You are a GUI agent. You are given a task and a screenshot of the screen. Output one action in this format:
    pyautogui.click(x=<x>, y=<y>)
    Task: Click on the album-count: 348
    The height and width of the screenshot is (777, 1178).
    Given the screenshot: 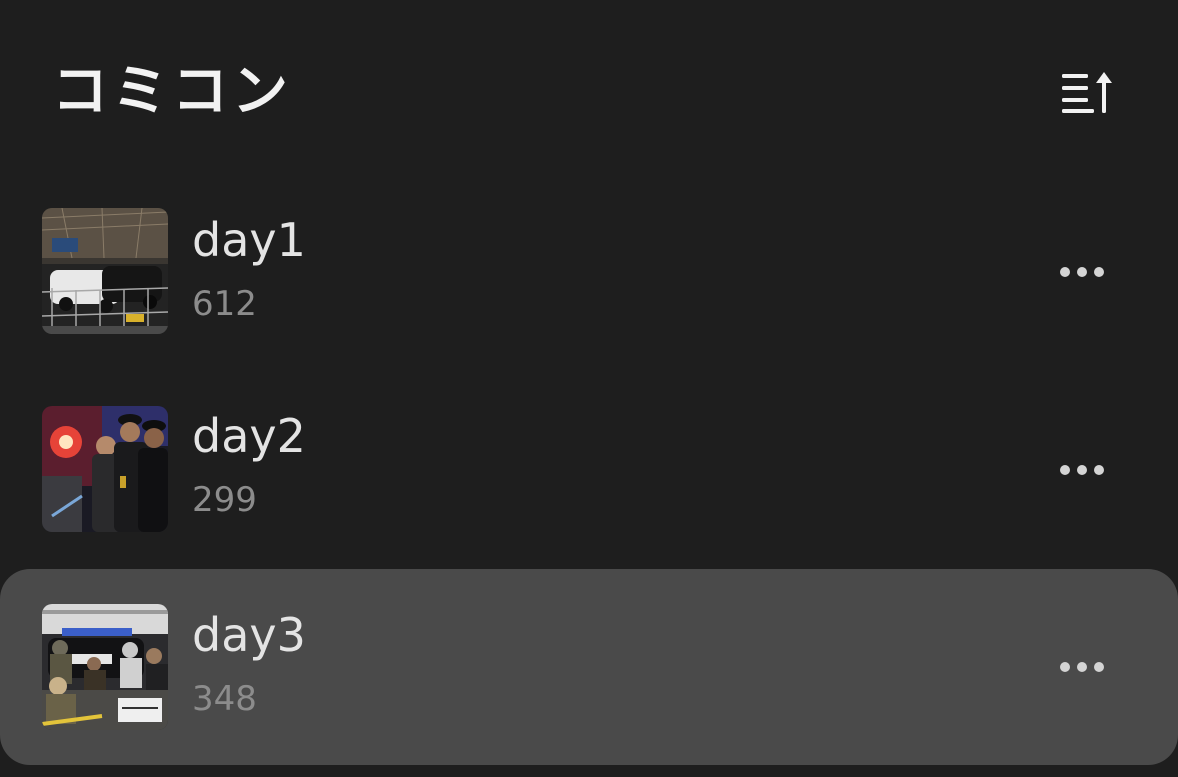 What is the action you would take?
    pyautogui.click(x=224, y=699)
    